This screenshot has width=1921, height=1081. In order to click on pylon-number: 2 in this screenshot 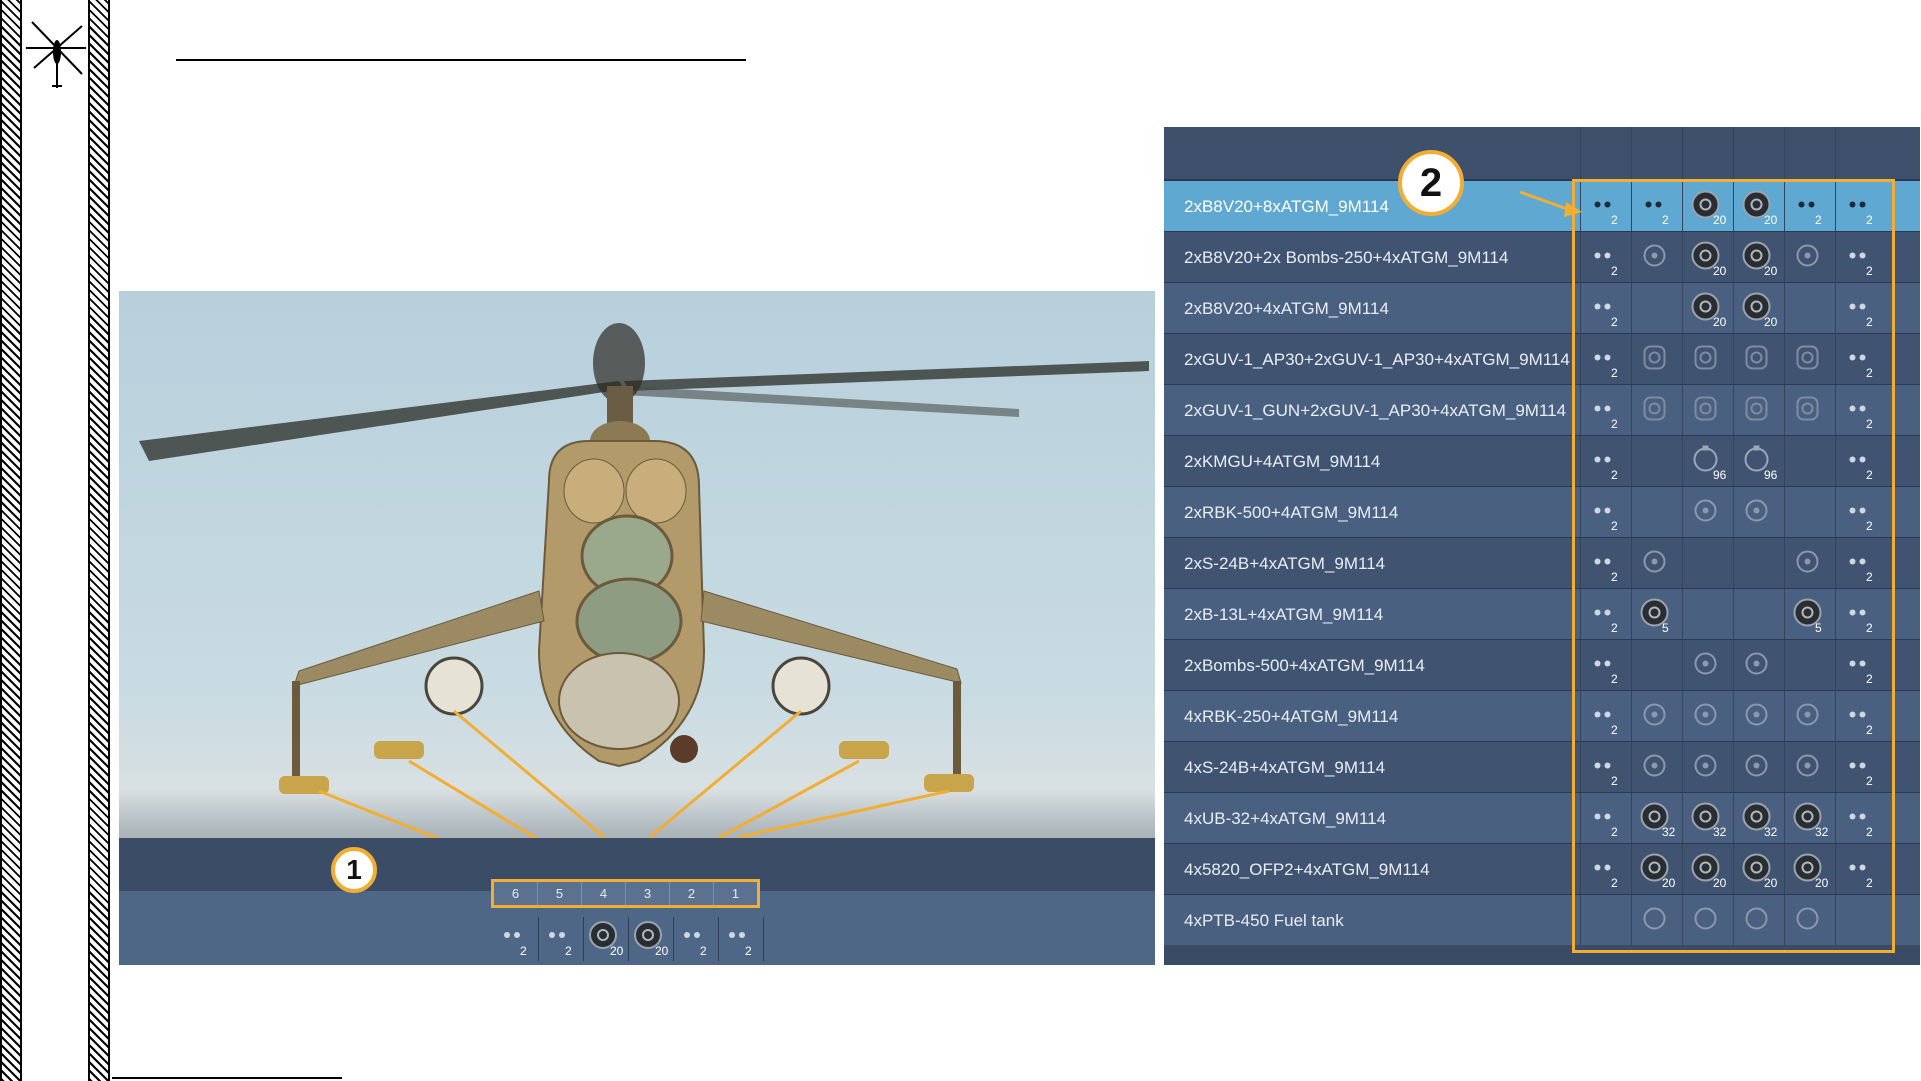, I will do `click(692, 893)`.